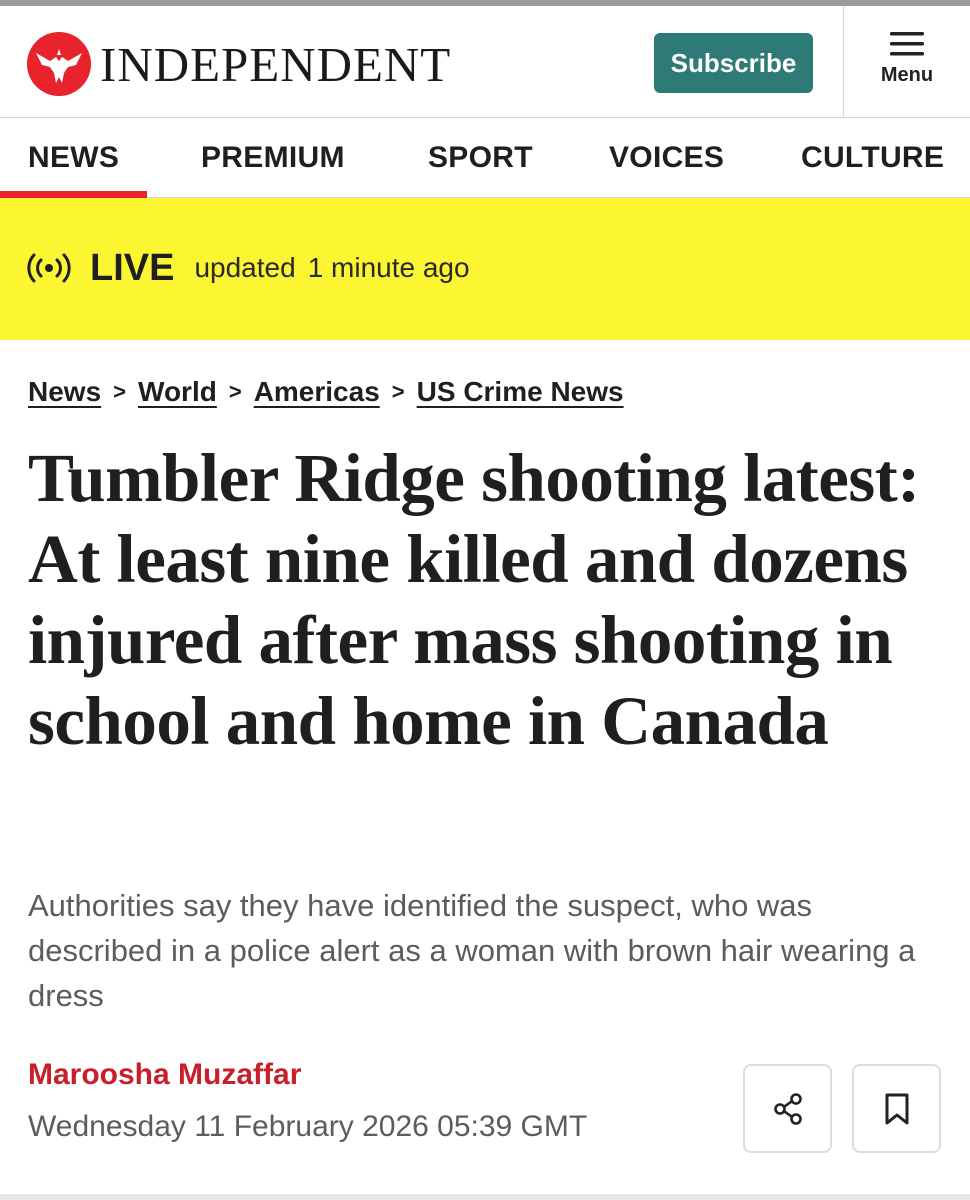 The width and height of the screenshot is (970, 1200). What do you see at coordinates (49, 268) in the screenshot?
I see `broadcast-icon` at bounding box center [49, 268].